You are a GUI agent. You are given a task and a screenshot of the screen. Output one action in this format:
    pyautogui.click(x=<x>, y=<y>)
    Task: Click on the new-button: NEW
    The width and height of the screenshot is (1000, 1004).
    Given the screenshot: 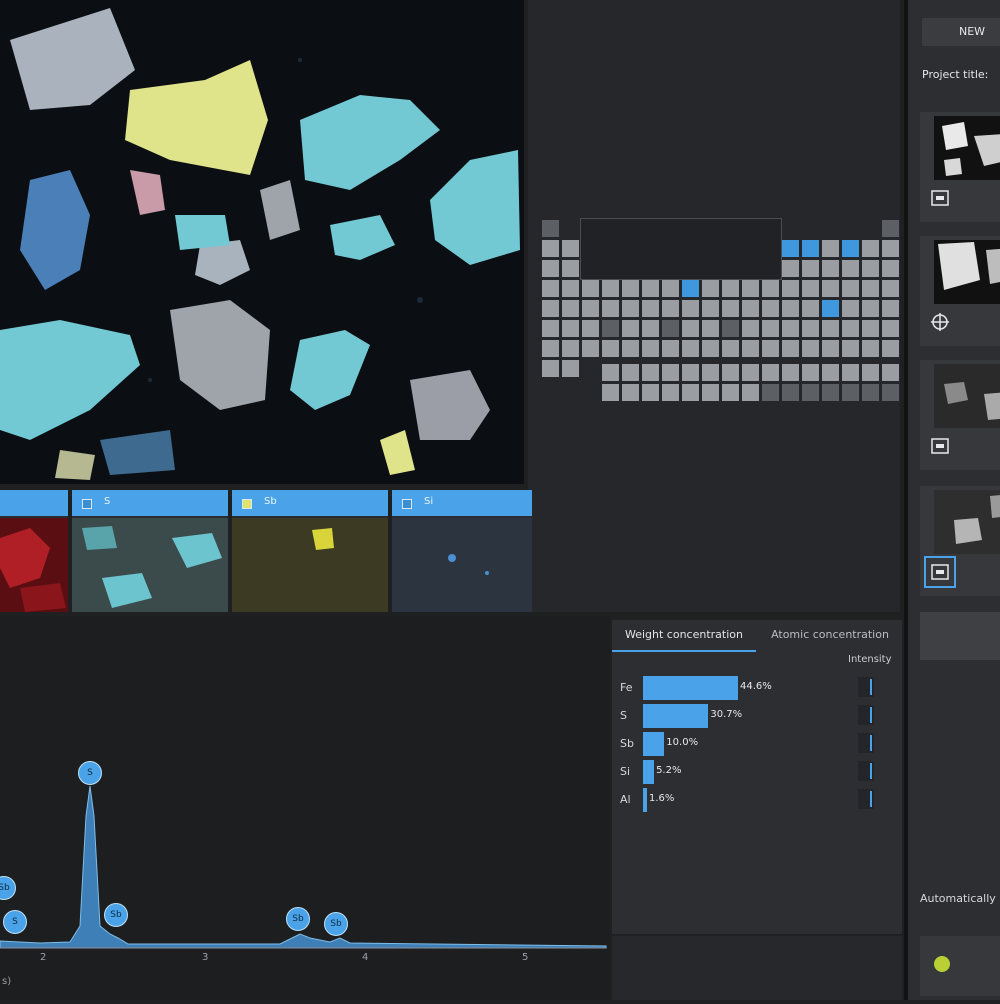 What is the action you would take?
    pyautogui.click(x=961, y=32)
    